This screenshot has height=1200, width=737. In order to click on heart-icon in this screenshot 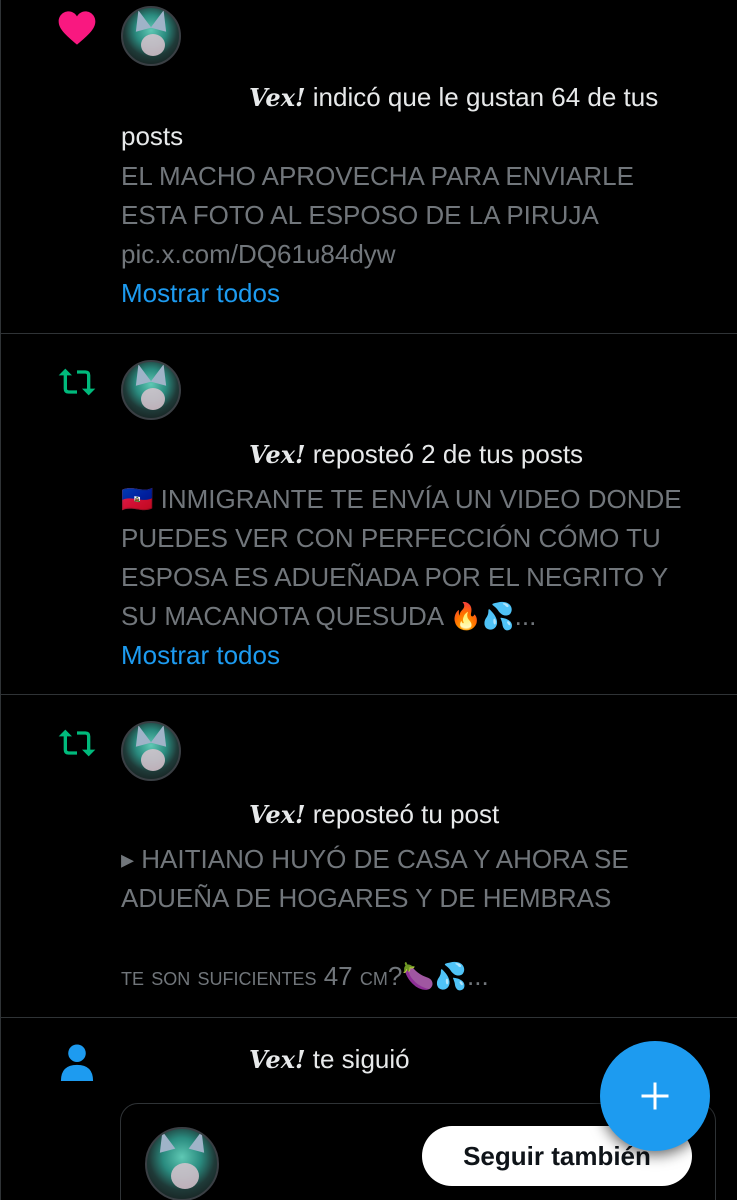, I will do `click(77, 28)`.